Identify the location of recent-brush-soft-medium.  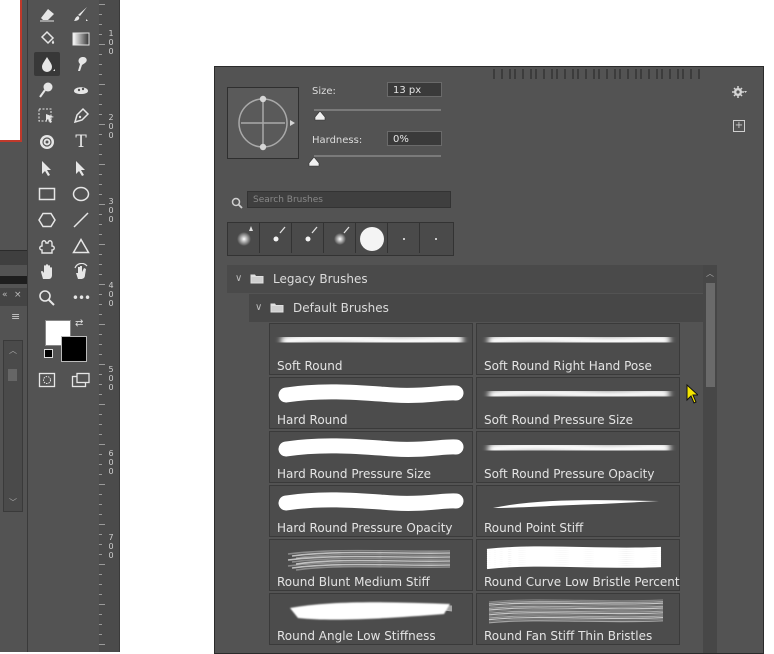
(340, 238).